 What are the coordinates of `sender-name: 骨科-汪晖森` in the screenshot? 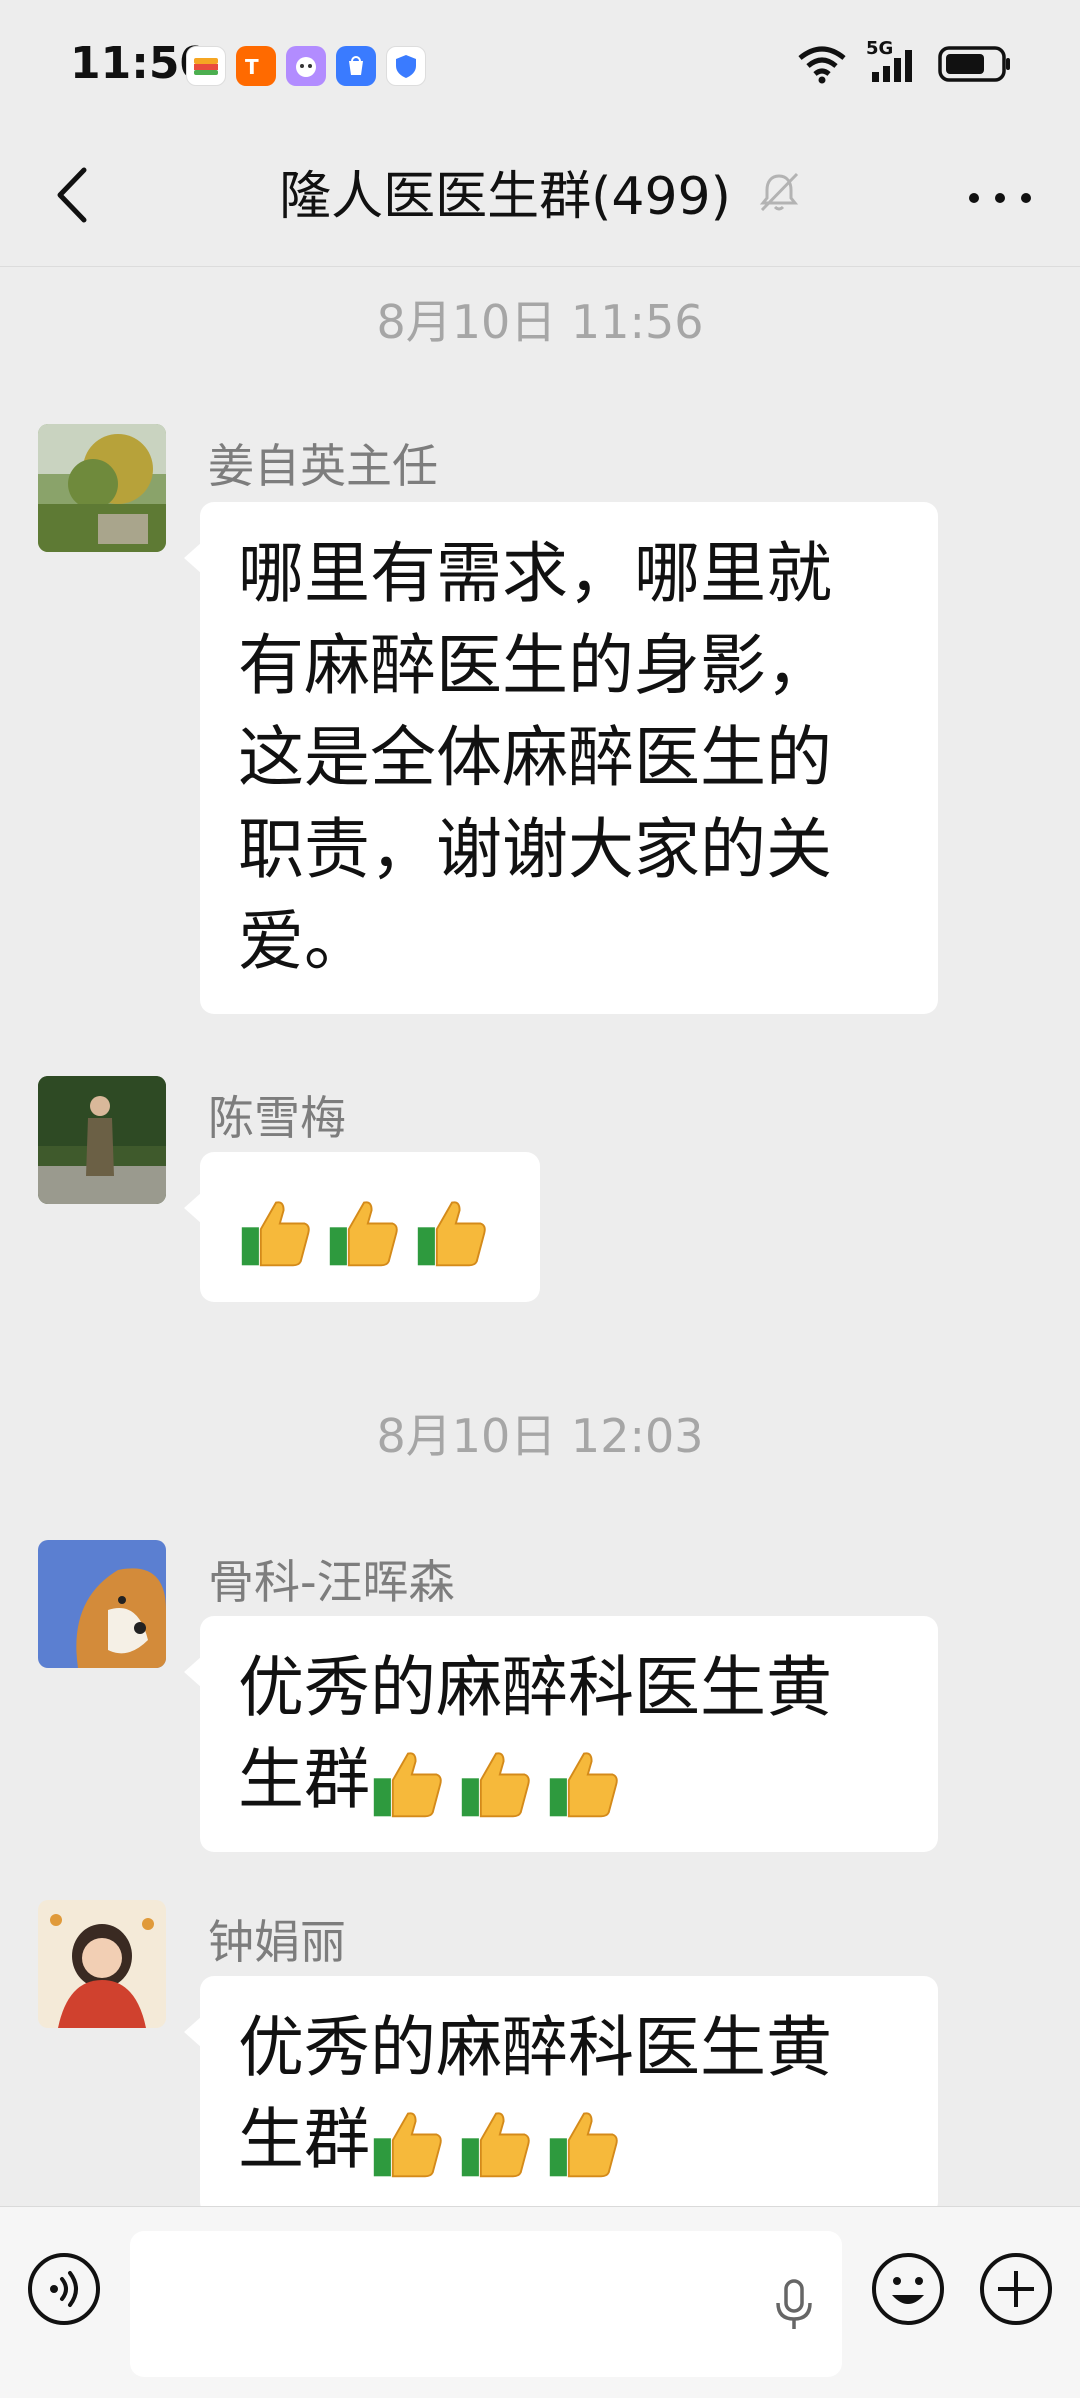 It's located at (331, 1582).